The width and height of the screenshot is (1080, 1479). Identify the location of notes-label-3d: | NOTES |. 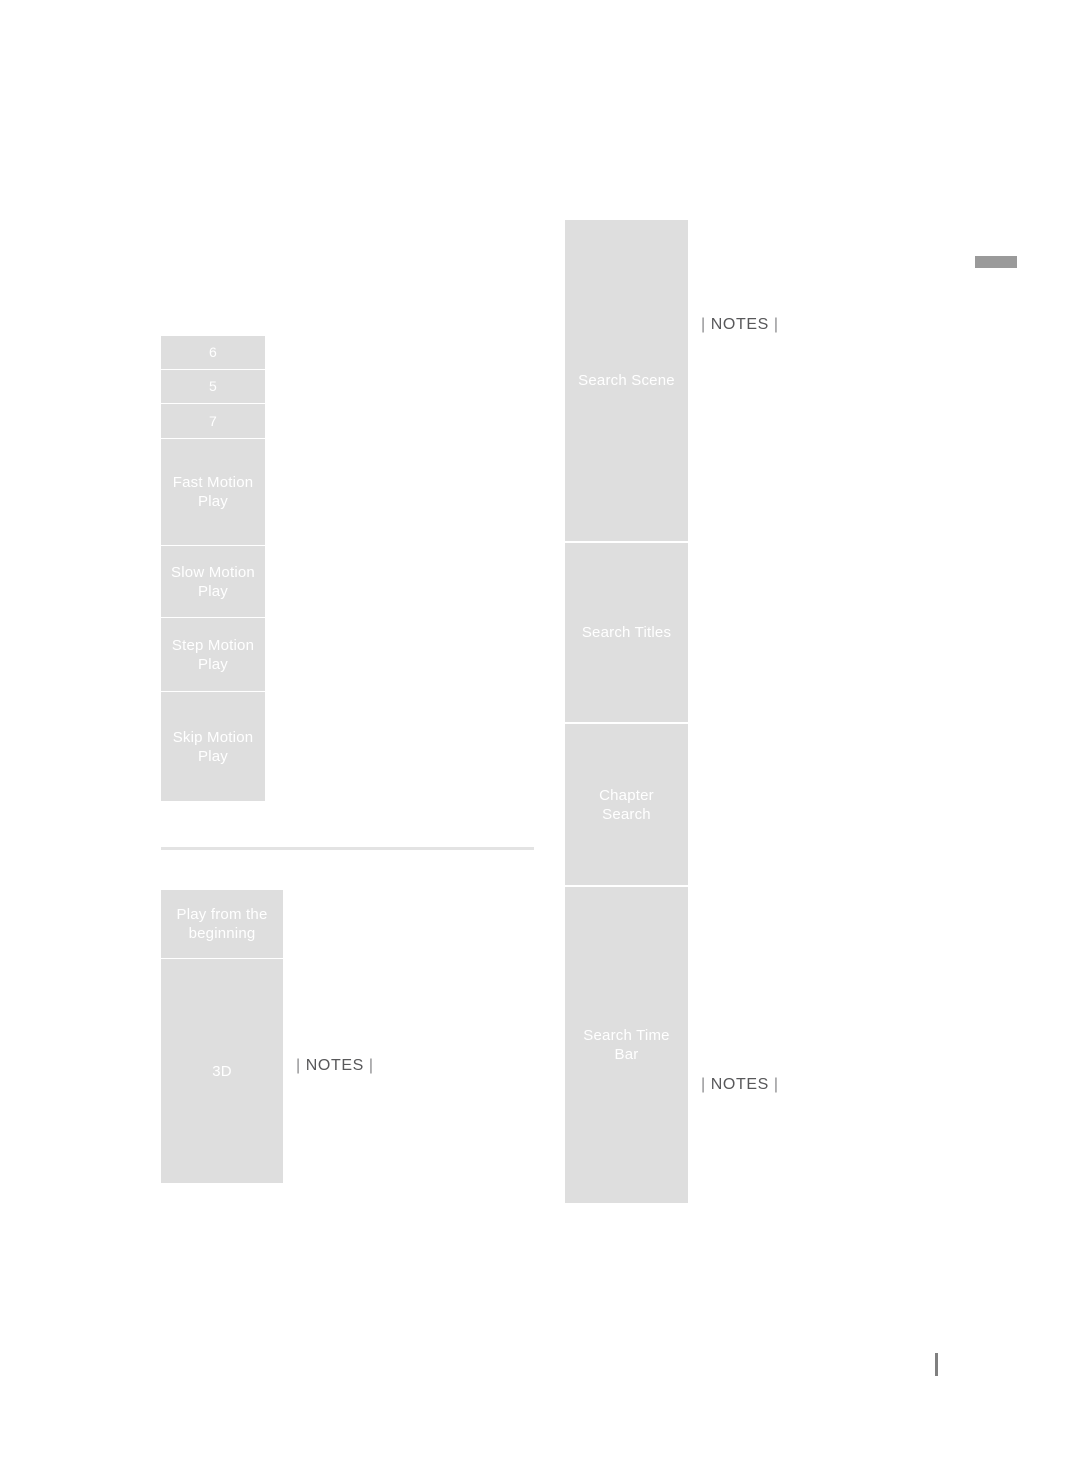
(335, 1066).